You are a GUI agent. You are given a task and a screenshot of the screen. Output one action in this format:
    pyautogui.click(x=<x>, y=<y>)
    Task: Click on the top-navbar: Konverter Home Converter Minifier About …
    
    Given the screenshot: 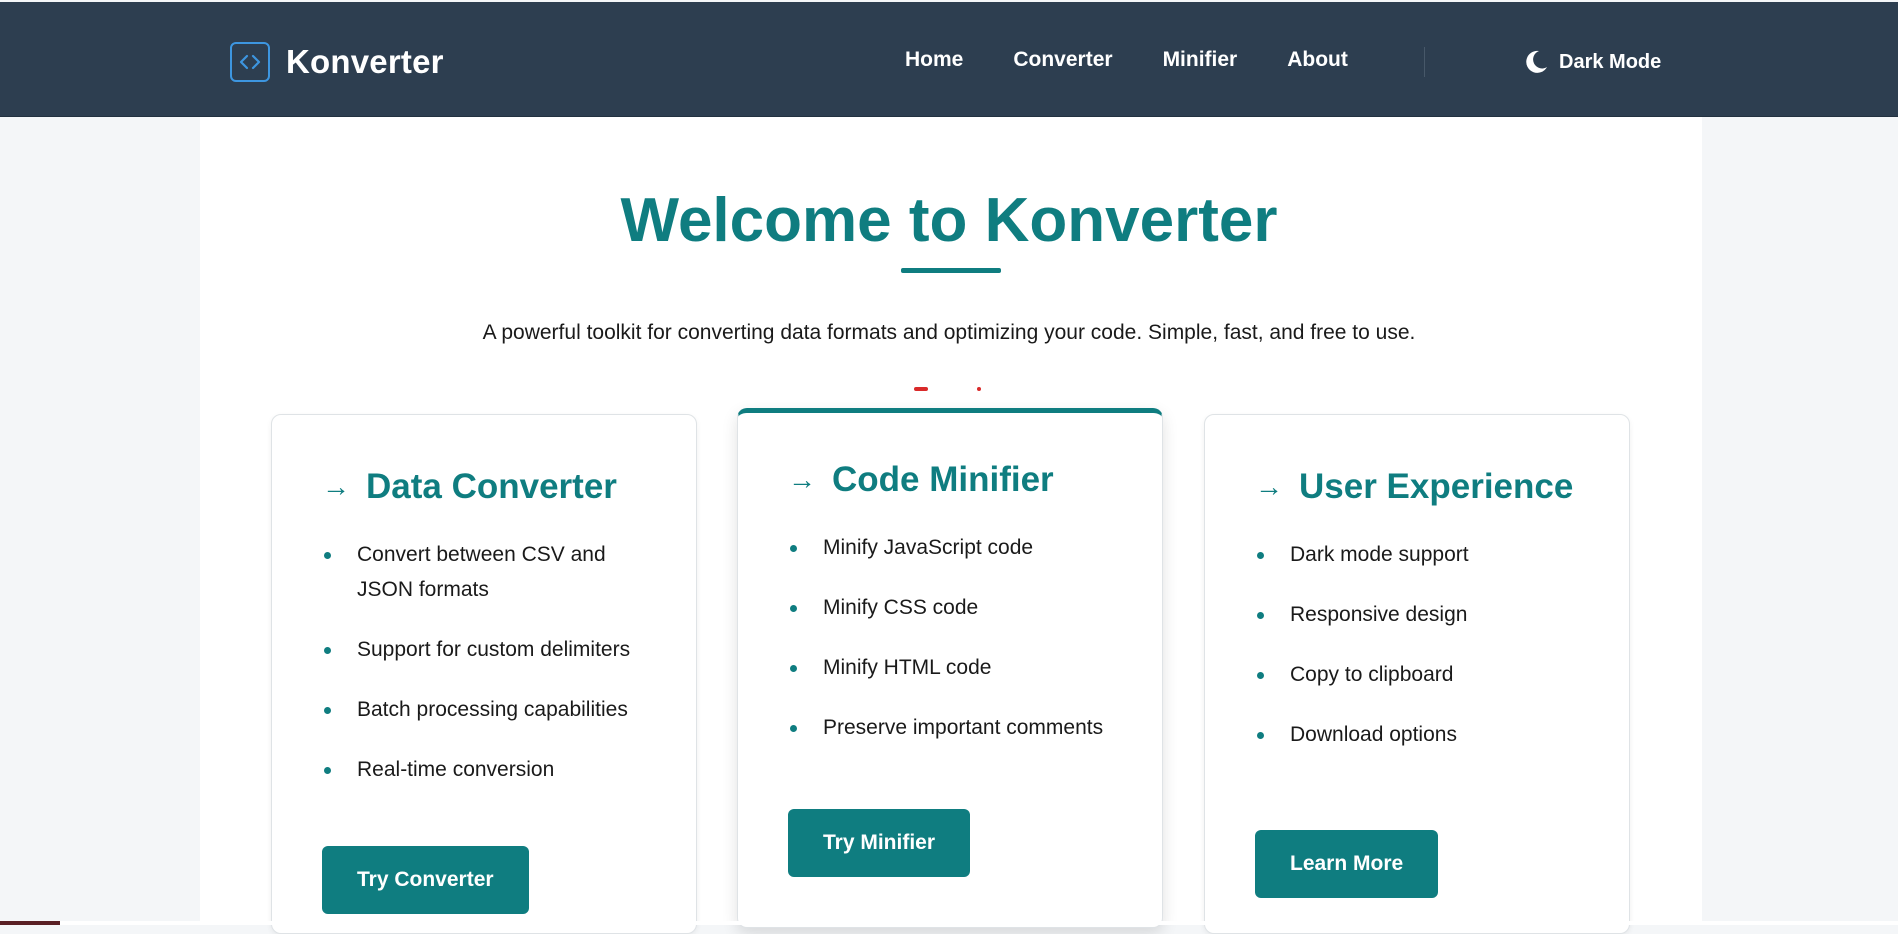 What is the action you would take?
    pyautogui.click(x=949, y=59)
    